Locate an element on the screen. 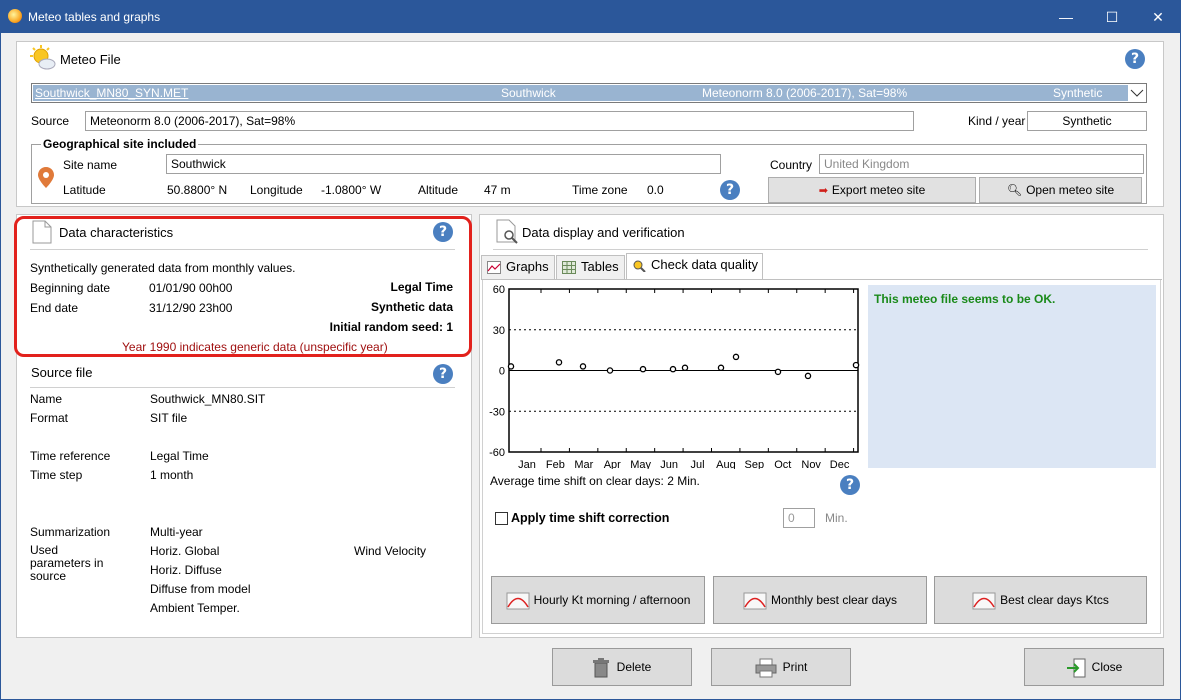  param-item: Horiz. Diffuse is located at coordinates (186, 570).